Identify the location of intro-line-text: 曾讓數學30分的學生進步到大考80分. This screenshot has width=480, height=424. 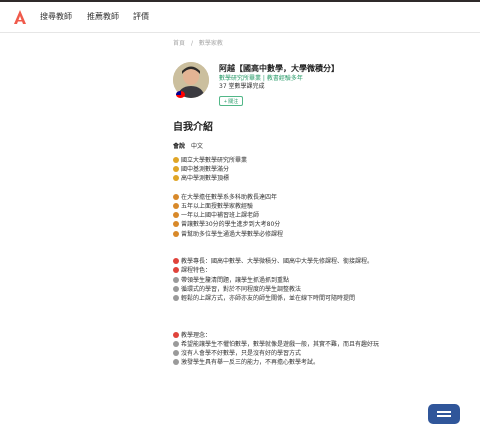
(231, 225).